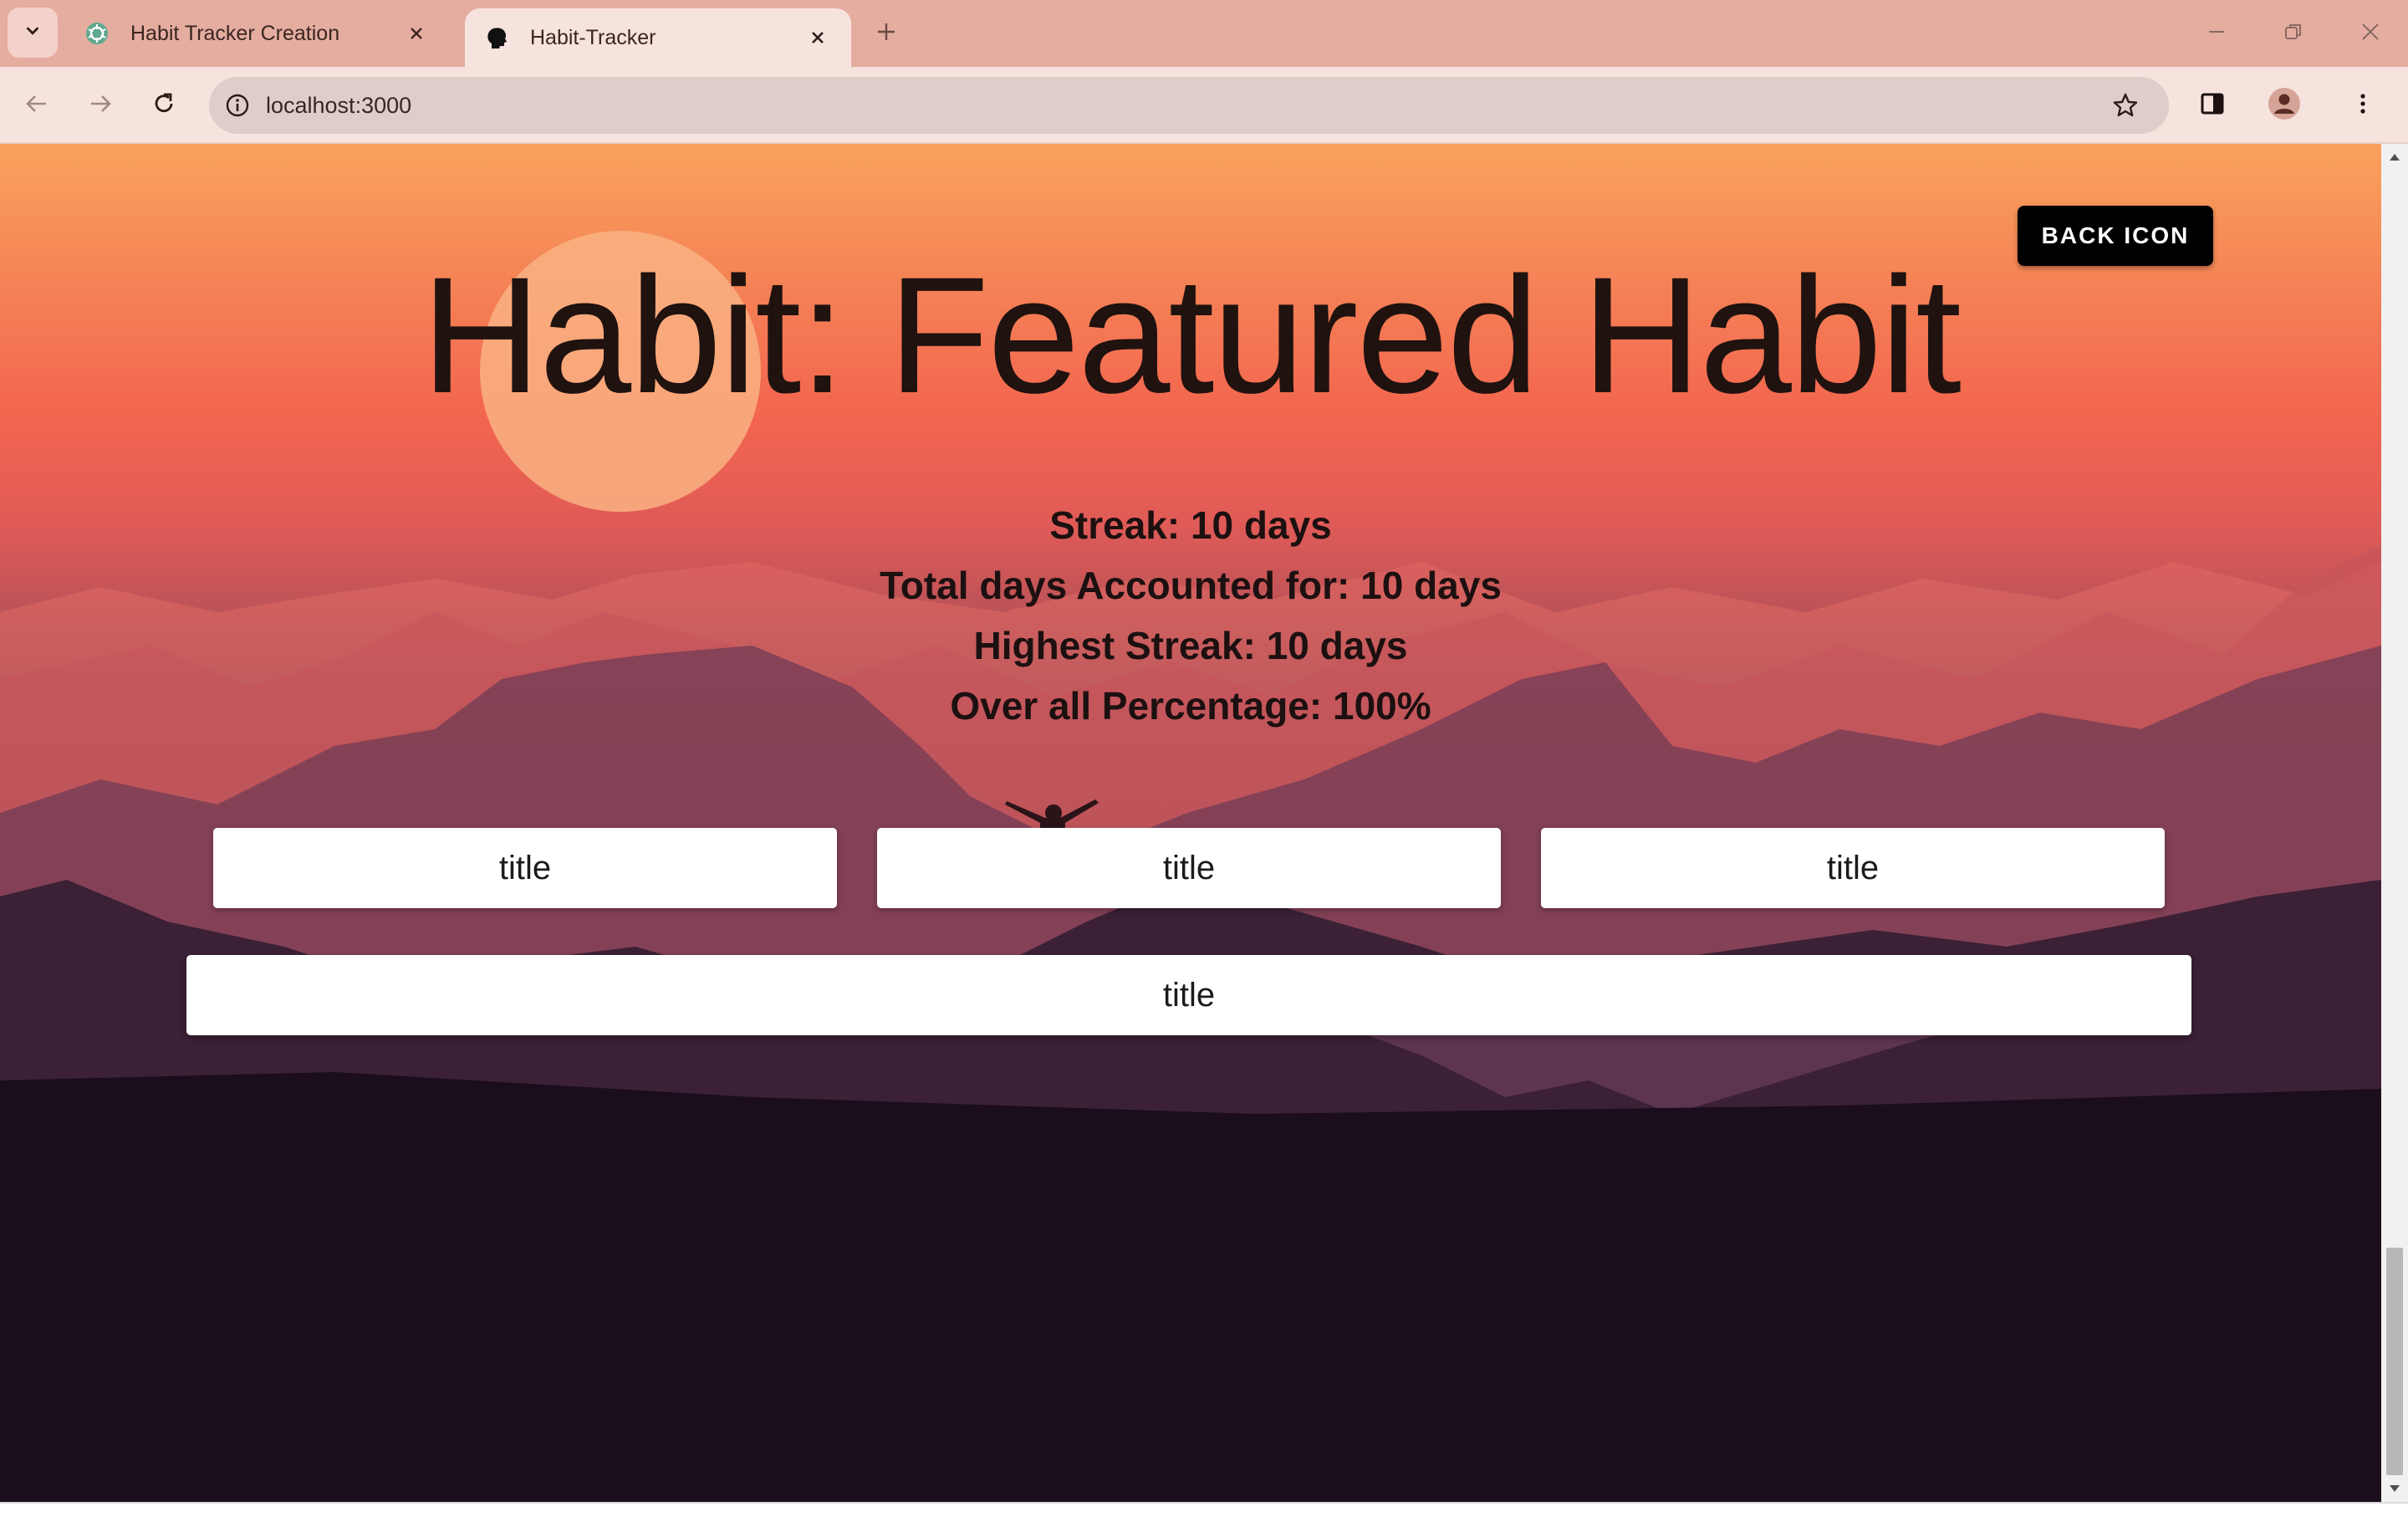  I want to click on new-tab-button, so click(887, 34).